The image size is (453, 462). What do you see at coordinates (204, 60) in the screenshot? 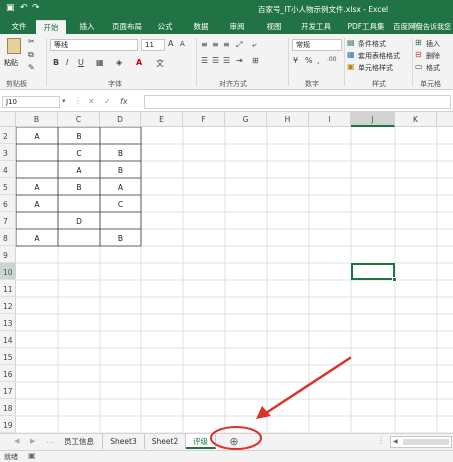
I see `align-left-icon: ☰` at bounding box center [204, 60].